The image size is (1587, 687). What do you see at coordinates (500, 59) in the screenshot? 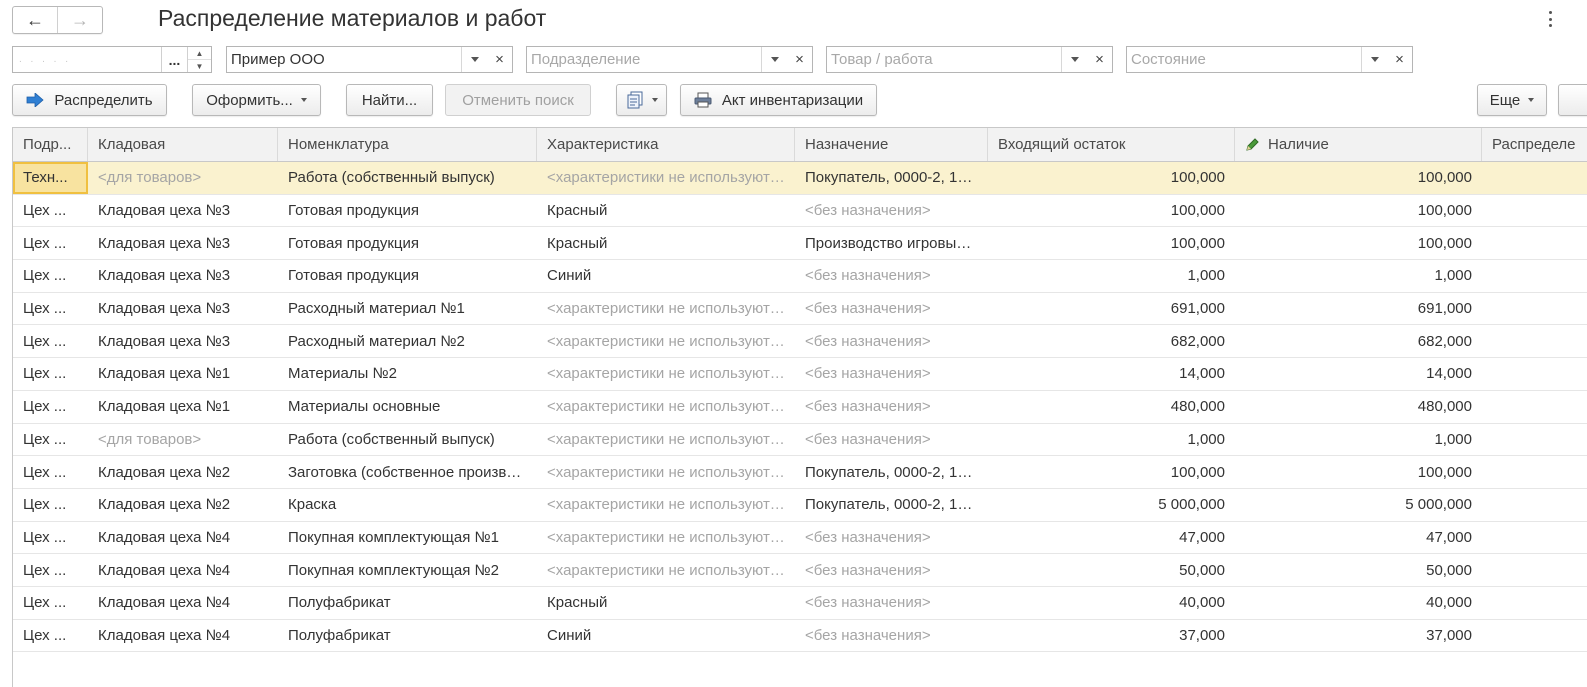
I see `organization-clear-icon: ×` at bounding box center [500, 59].